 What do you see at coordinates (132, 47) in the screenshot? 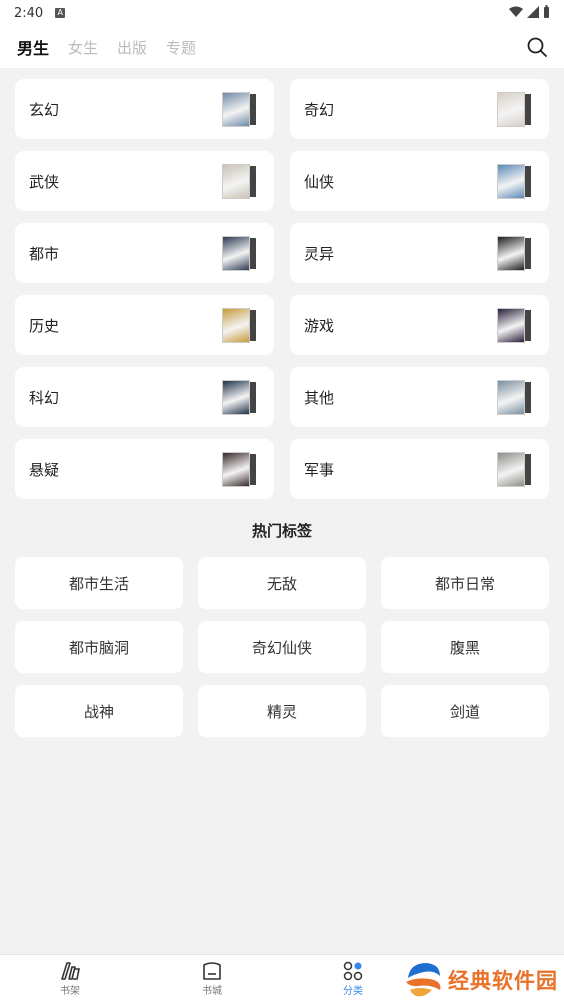
I see `tab-publish: 出版` at bounding box center [132, 47].